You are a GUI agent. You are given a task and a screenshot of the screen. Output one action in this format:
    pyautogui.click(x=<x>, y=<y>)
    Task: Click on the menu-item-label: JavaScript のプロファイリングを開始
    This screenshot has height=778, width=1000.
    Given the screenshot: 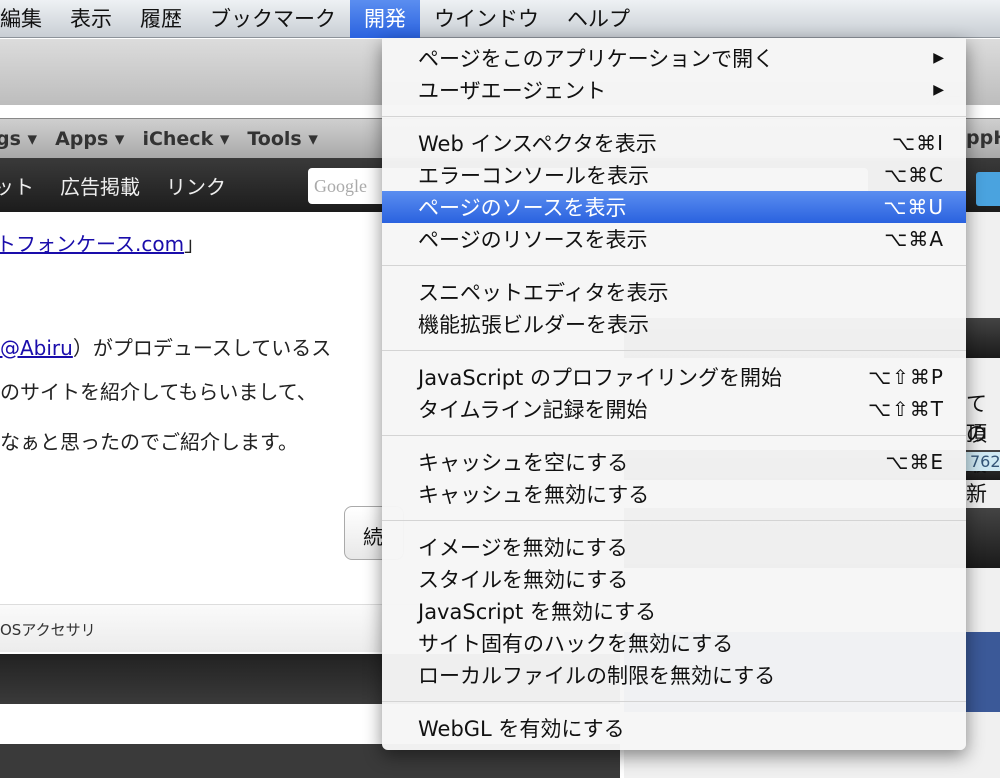 What is the action you would take?
    pyautogui.click(x=600, y=378)
    